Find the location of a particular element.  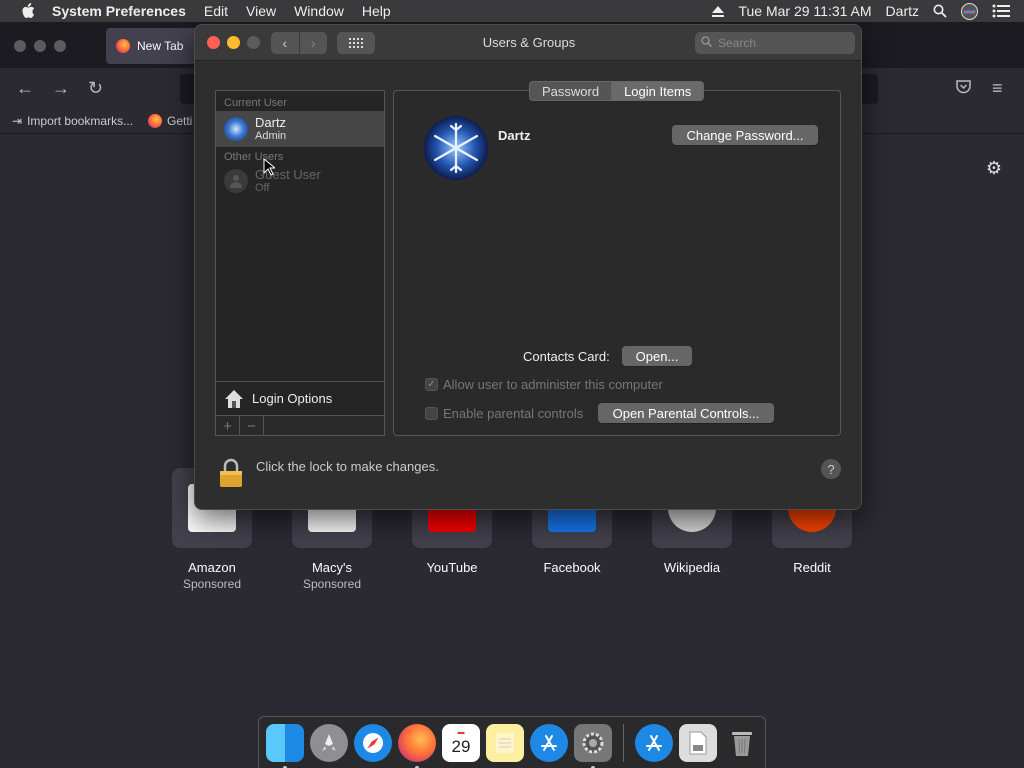

user-name: Dartz is located at coordinates (271, 122).